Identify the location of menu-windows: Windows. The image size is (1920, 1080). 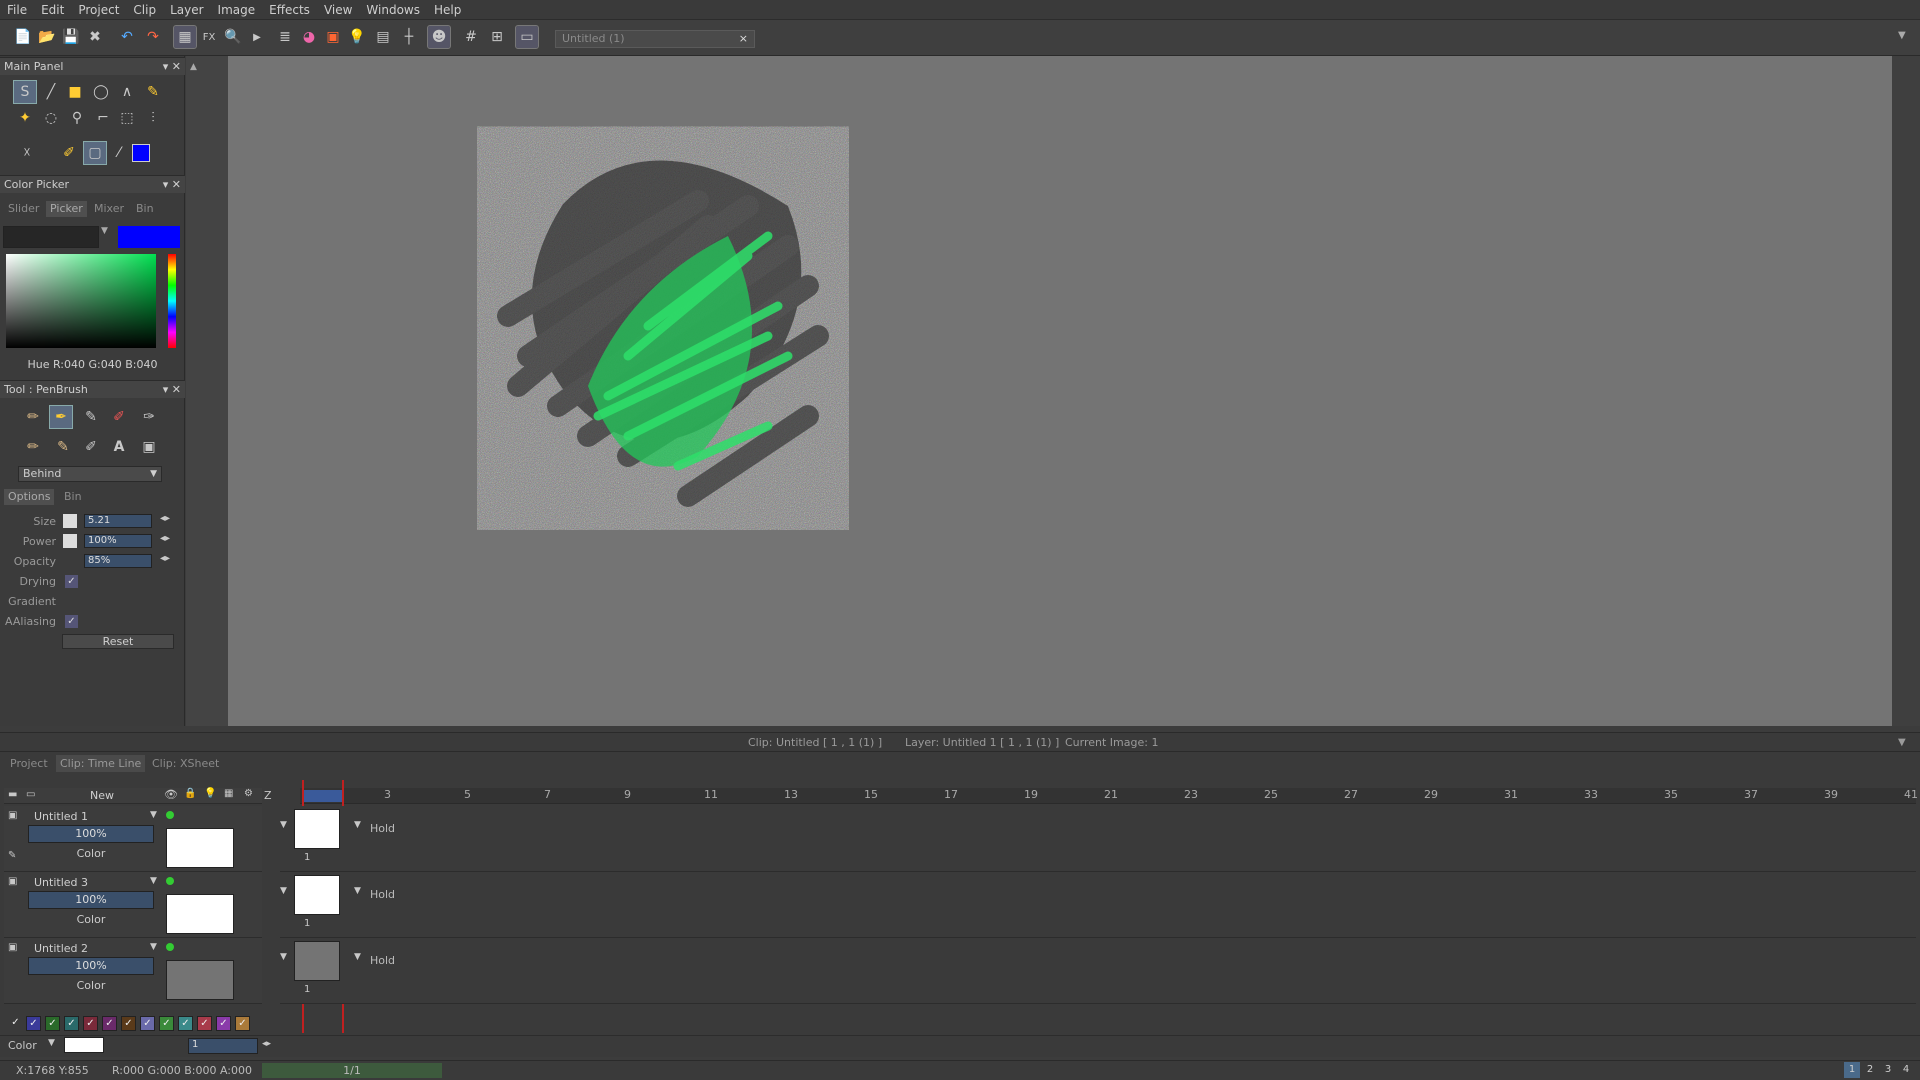
(393, 10).